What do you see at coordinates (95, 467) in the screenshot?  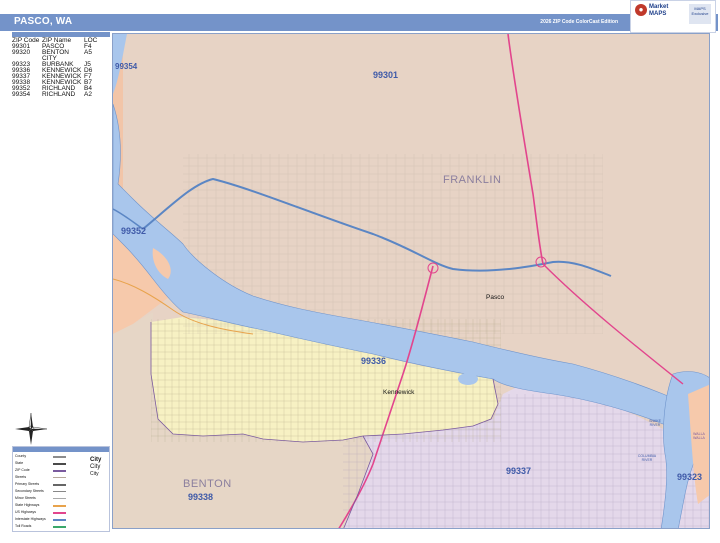 I see `legend-city-medium: City` at bounding box center [95, 467].